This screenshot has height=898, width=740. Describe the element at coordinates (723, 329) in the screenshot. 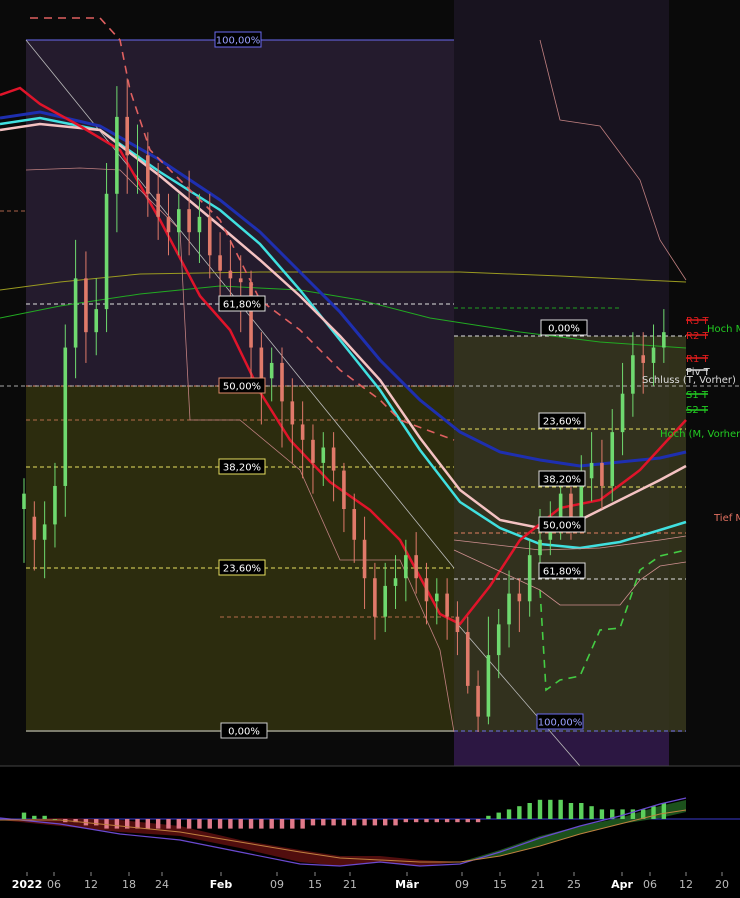

I see `line-label-hoch-m: Hoch M` at that location.